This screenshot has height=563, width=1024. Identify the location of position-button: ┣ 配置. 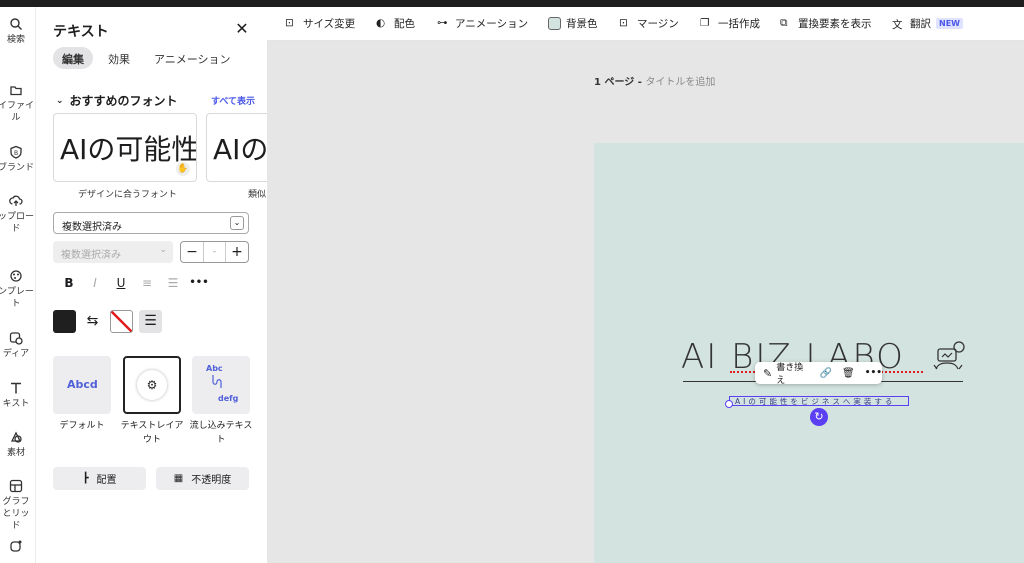
(99, 478).